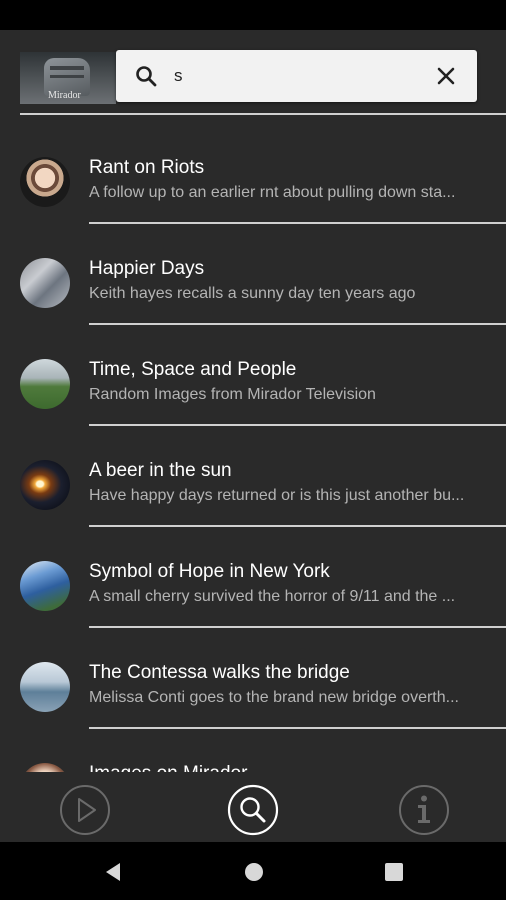 The width and height of the screenshot is (506, 900). What do you see at coordinates (232, 394) in the screenshot?
I see `item-subtitle: Random Images from Mirador Television` at bounding box center [232, 394].